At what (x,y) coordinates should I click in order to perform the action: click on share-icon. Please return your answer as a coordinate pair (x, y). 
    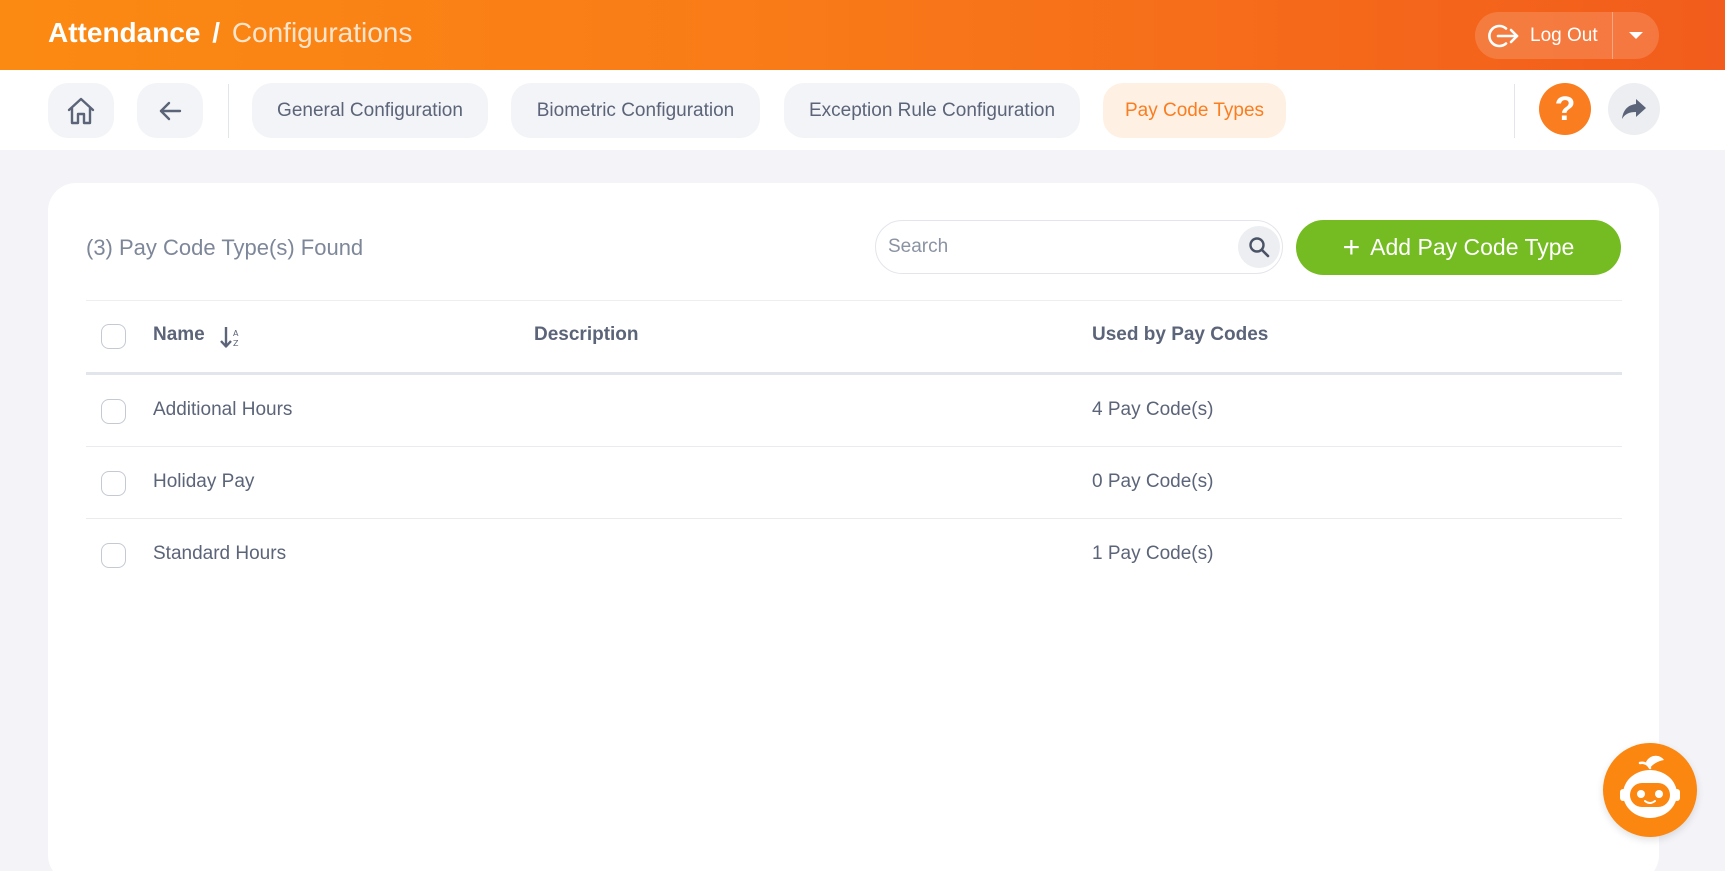
    Looking at the image, I should click on (1634, 109).